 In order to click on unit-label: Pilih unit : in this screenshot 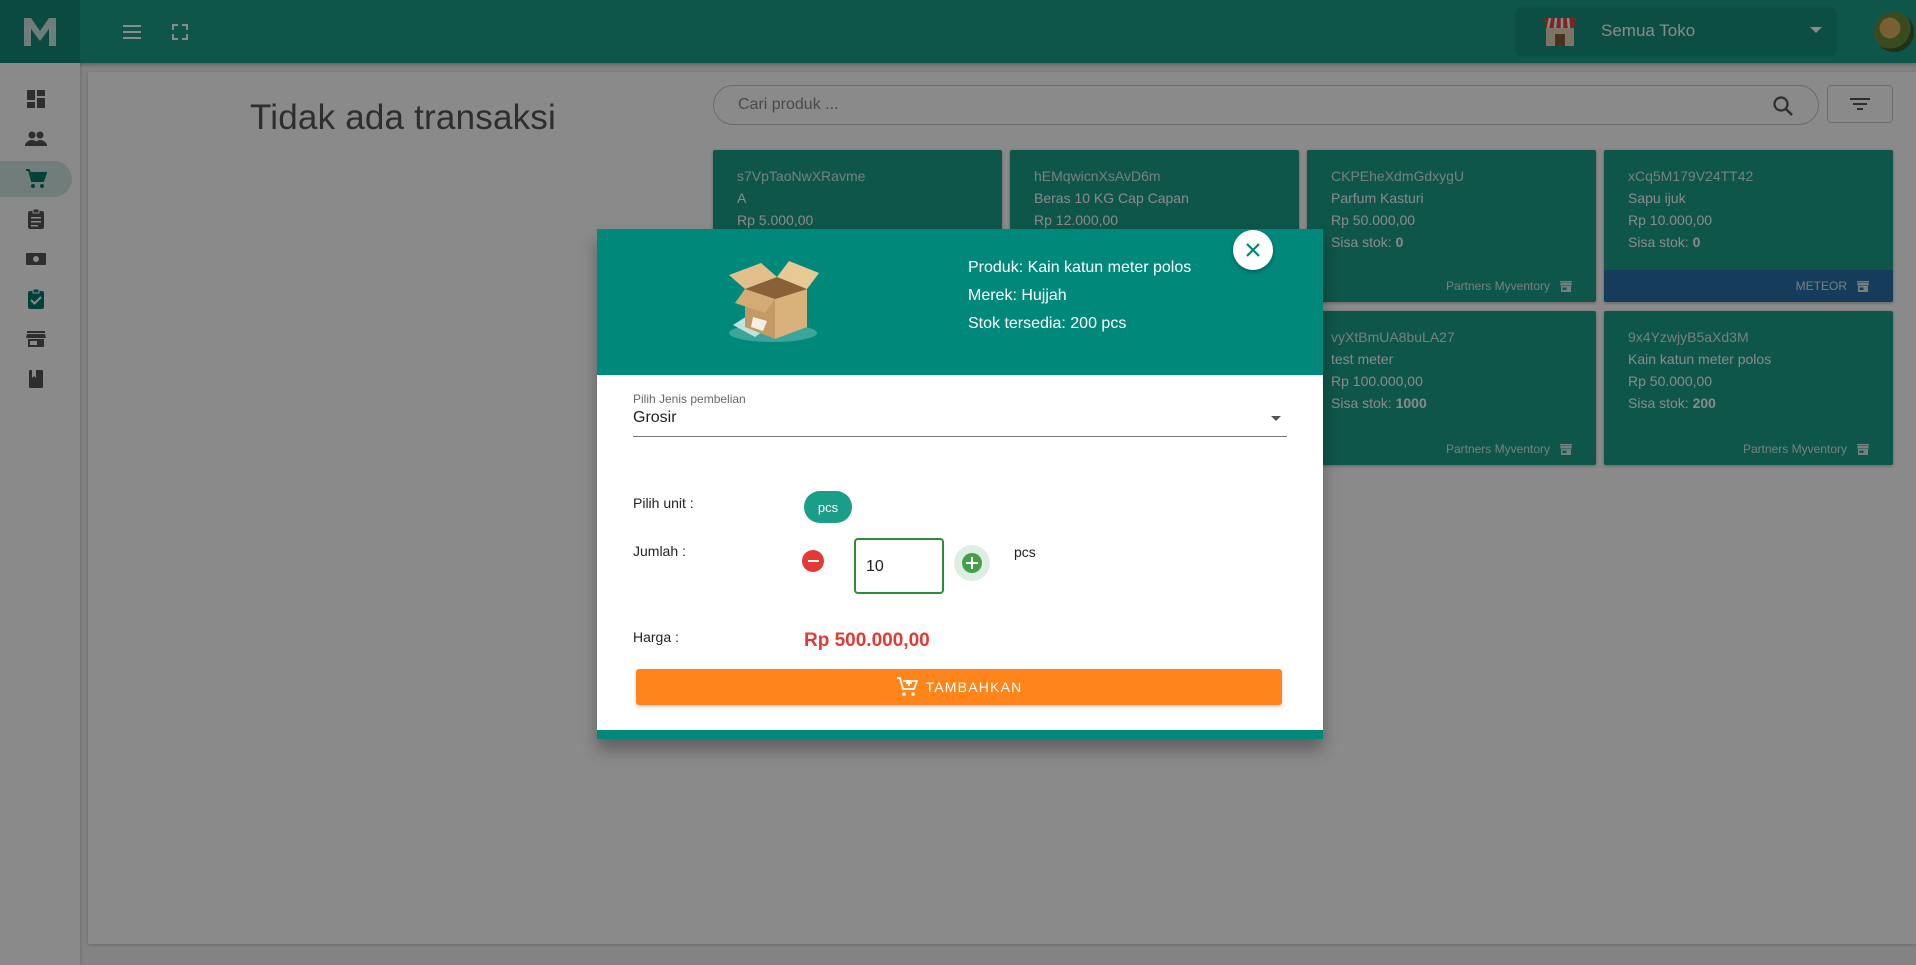, I will do `click(663, 503)`.